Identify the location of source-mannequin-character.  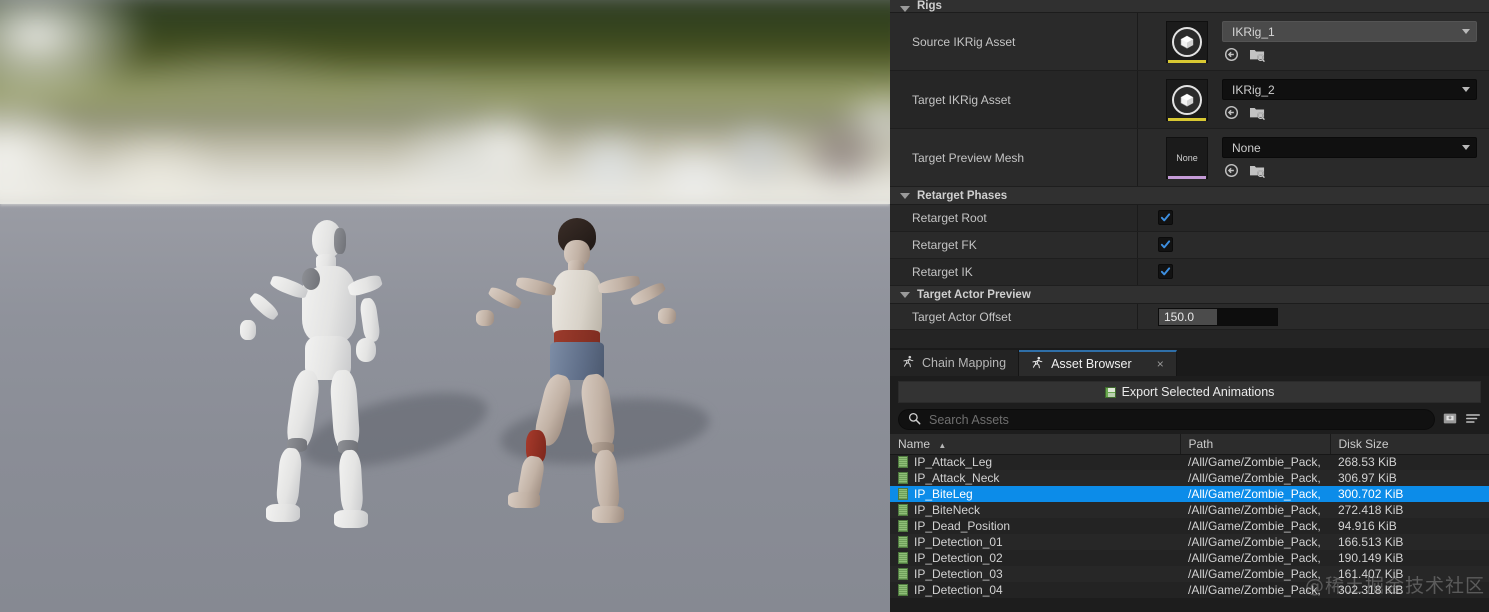
(345, 390).